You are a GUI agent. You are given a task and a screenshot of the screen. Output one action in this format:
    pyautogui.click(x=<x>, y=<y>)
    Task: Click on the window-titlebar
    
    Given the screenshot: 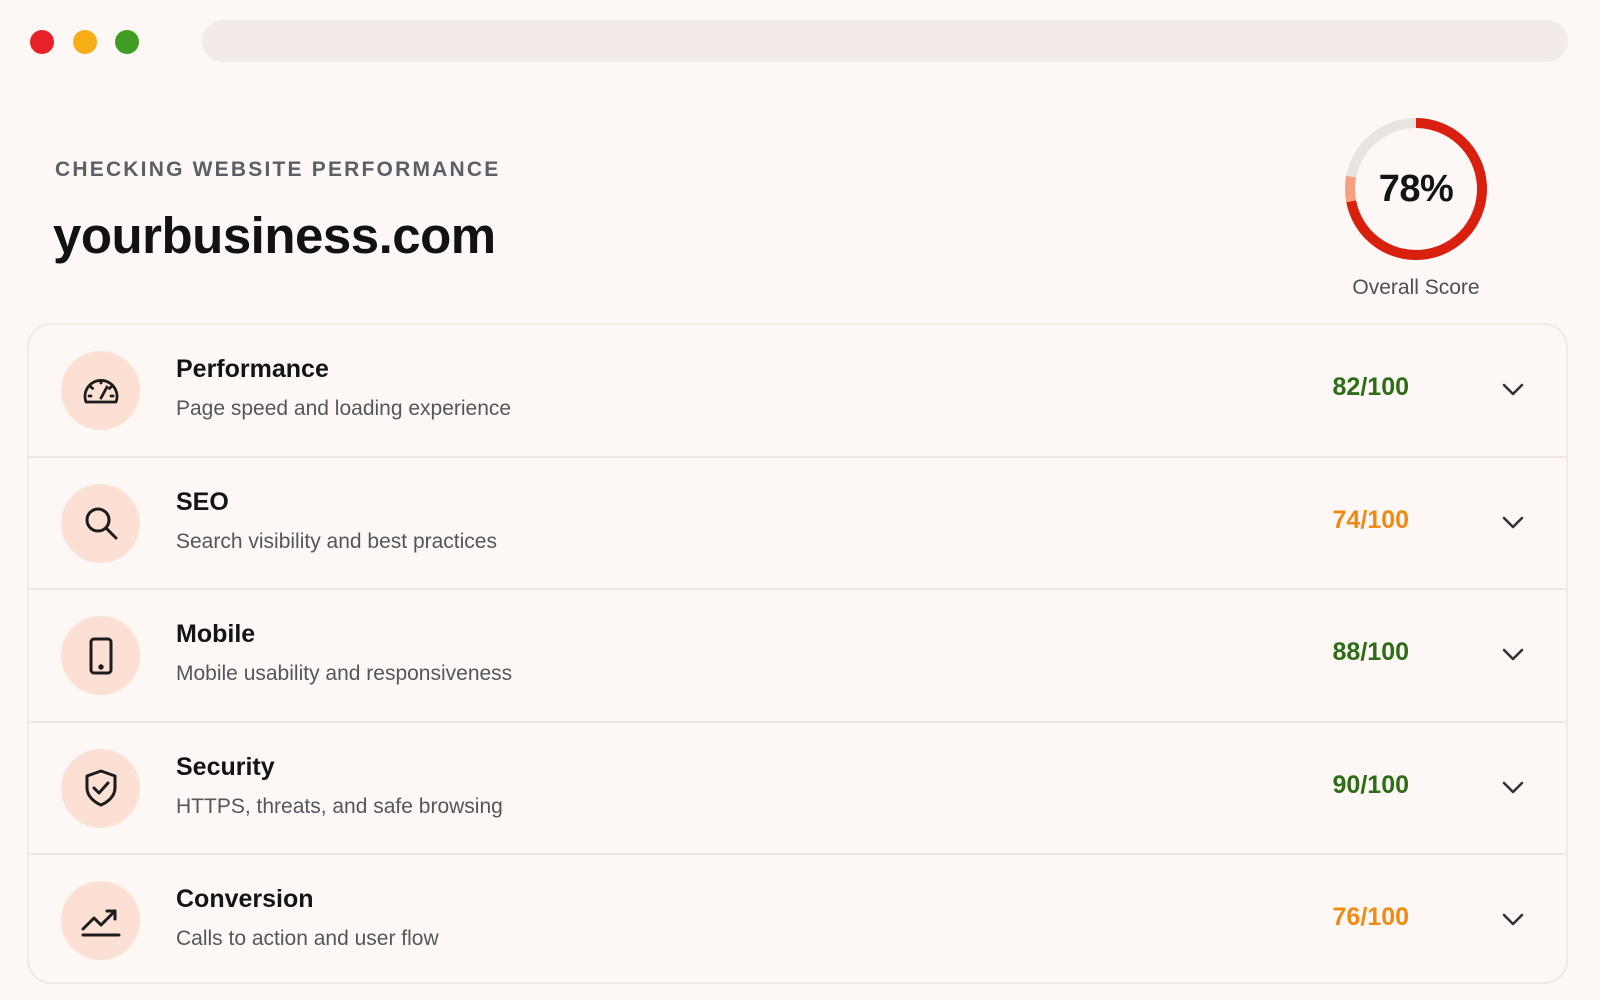 What is the action you would take?
    pyautogui.click(x=800, y=42)
    